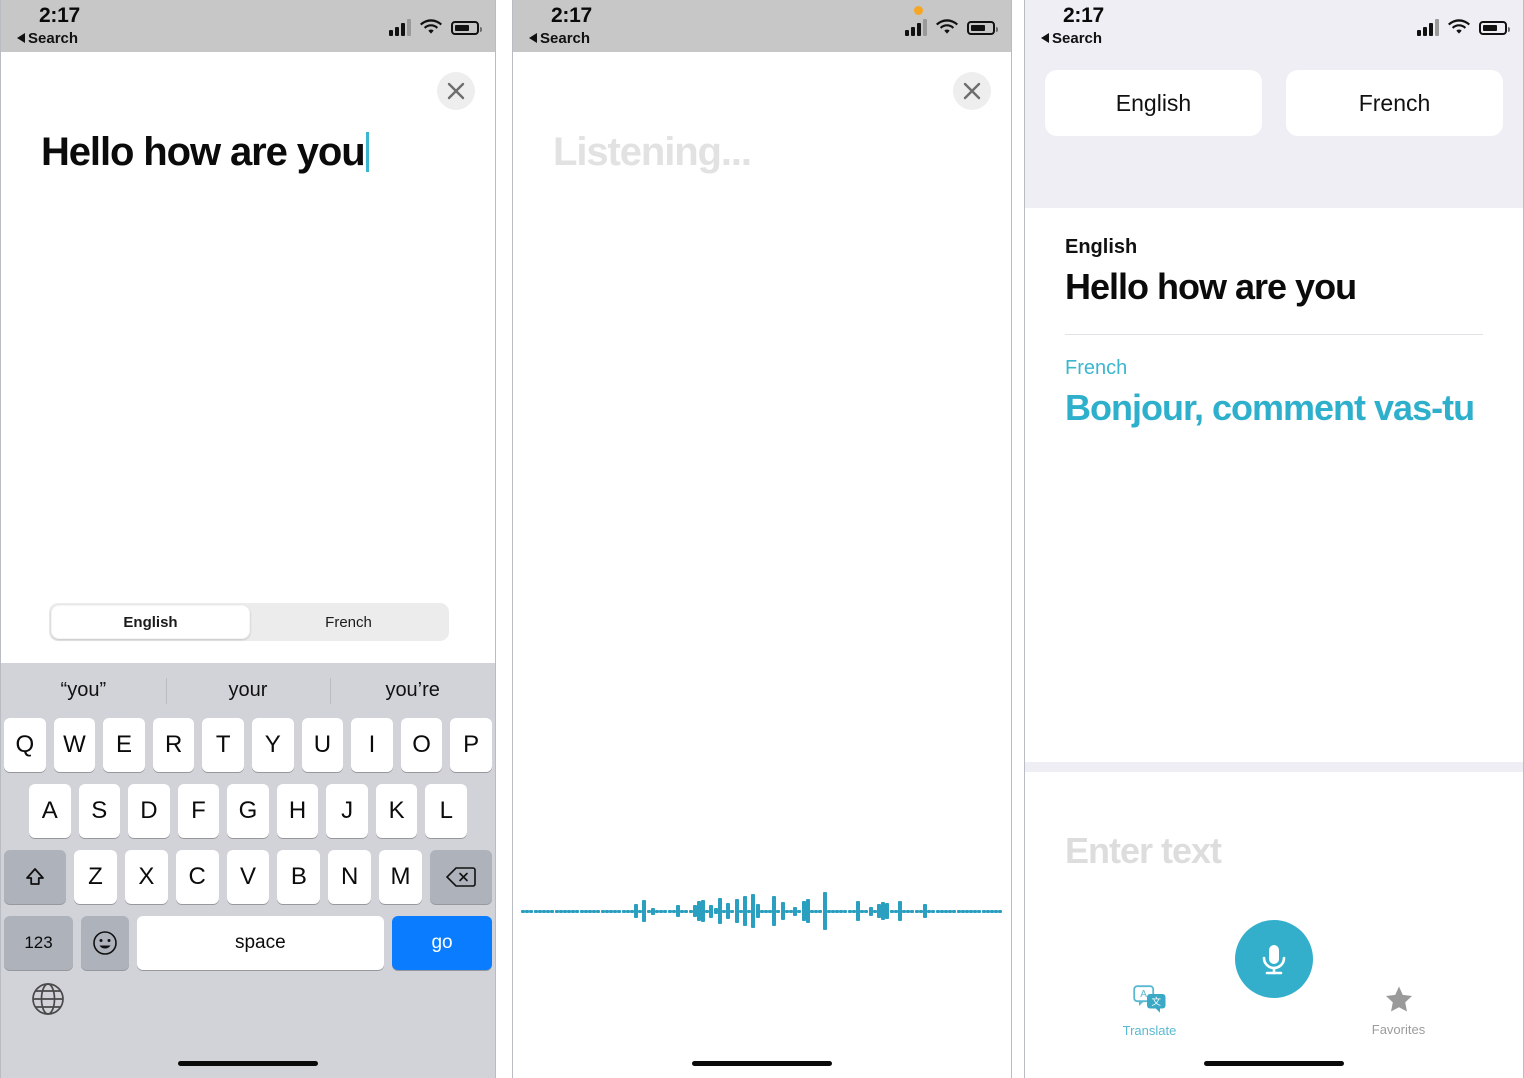 The width and height of the screenshot is (1524, 1078). I want to click on key-I: I, so click(372, 745).